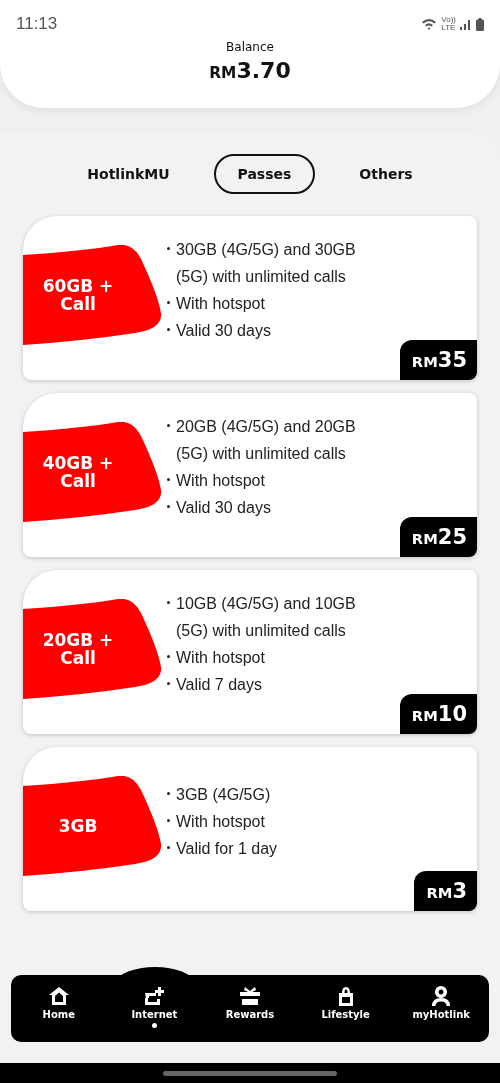 This screenshot has width=500, height=1083. Describe the element at coordinates (438, 537) in the screenshot. I see `price-tag: RM25` at that location.